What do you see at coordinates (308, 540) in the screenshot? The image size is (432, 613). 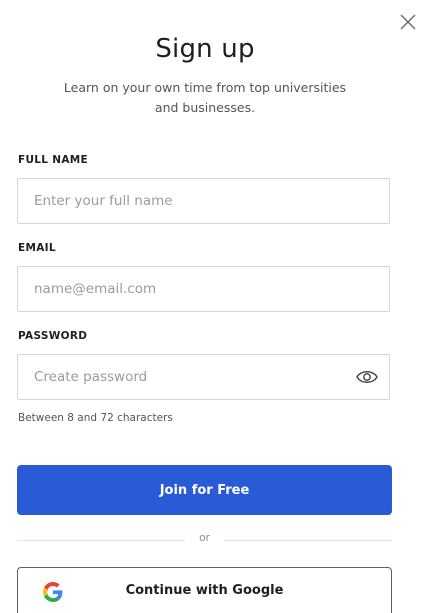 I see `divider-line-right` at bounding box center [308, 540].